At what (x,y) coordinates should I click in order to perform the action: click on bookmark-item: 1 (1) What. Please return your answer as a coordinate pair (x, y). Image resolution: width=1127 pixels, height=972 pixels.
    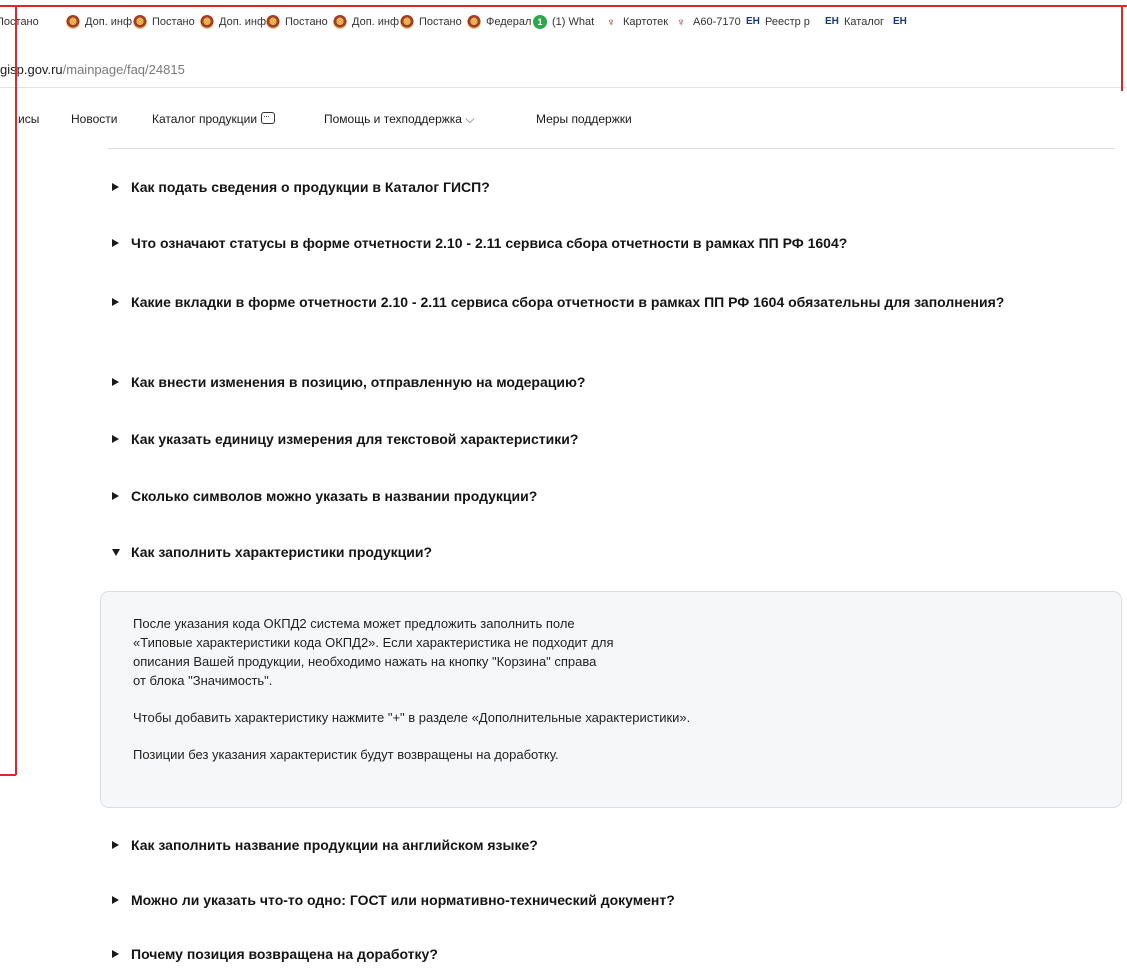
    Looking at the image, I should click on (563, 22).